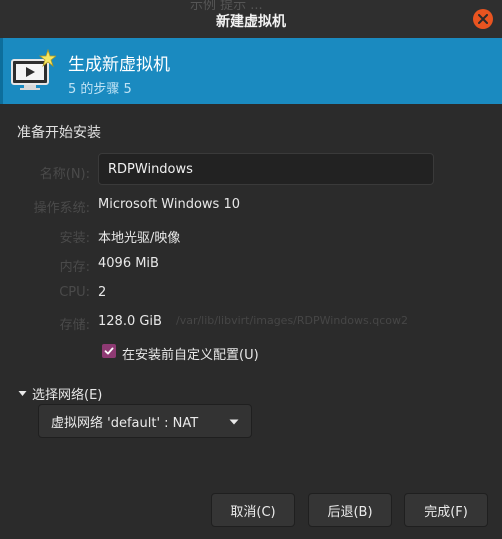 The height and width of the screenshot is (539, 502). Describe the element at coordinates (350, 510) in the screenshot. I see `back-button: 后退(B)` at that location.